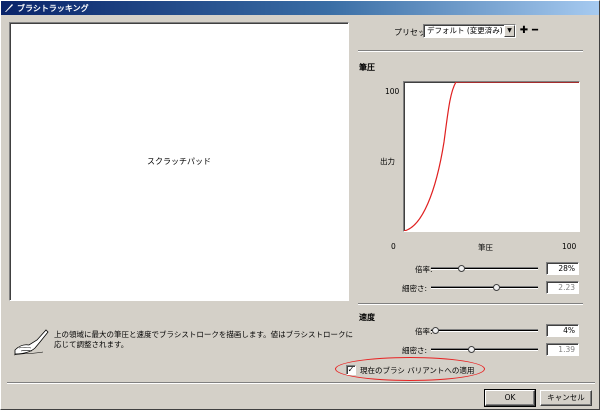 The width and height of the screenshot is (600, 410). Describe the element at coordinates (300, 8) in the screenshot. I see `title-bar: ブラシトラッキング` at that location.